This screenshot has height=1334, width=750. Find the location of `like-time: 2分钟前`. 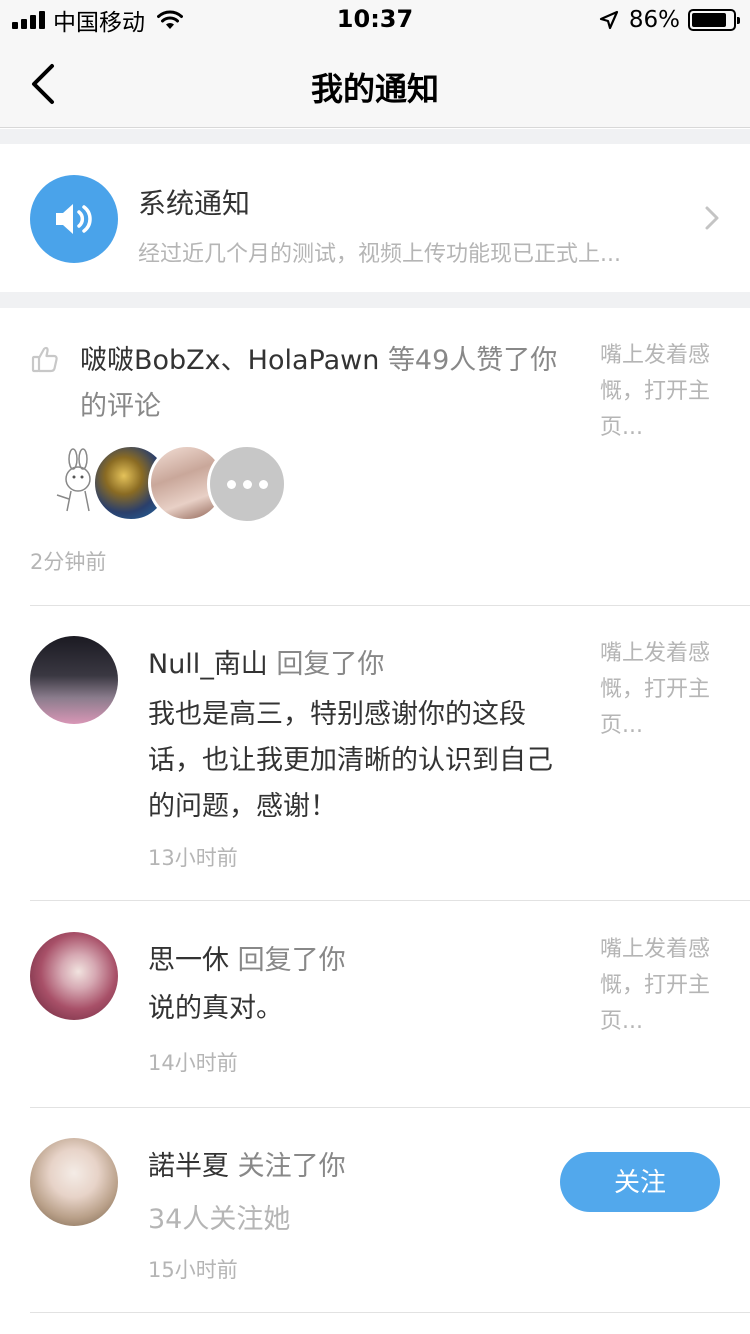

like-time: 2分钟前 is located at coordinates (68, 562).